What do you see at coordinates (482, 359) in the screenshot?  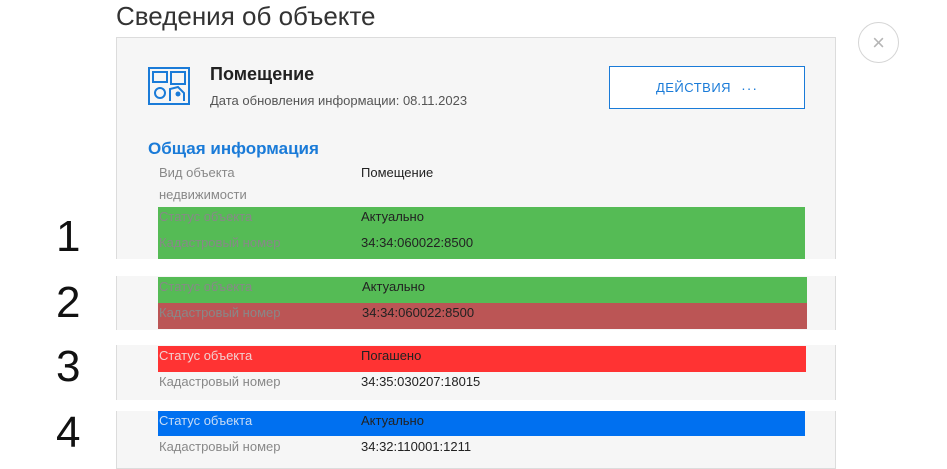 I see `variant-3-status-highlight` at bounding box center [482, 359].